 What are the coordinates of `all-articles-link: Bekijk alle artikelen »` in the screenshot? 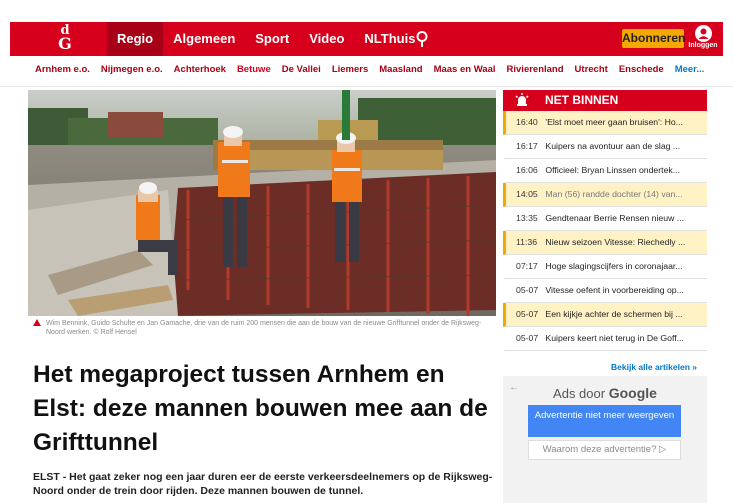 It's located at (654, 367).